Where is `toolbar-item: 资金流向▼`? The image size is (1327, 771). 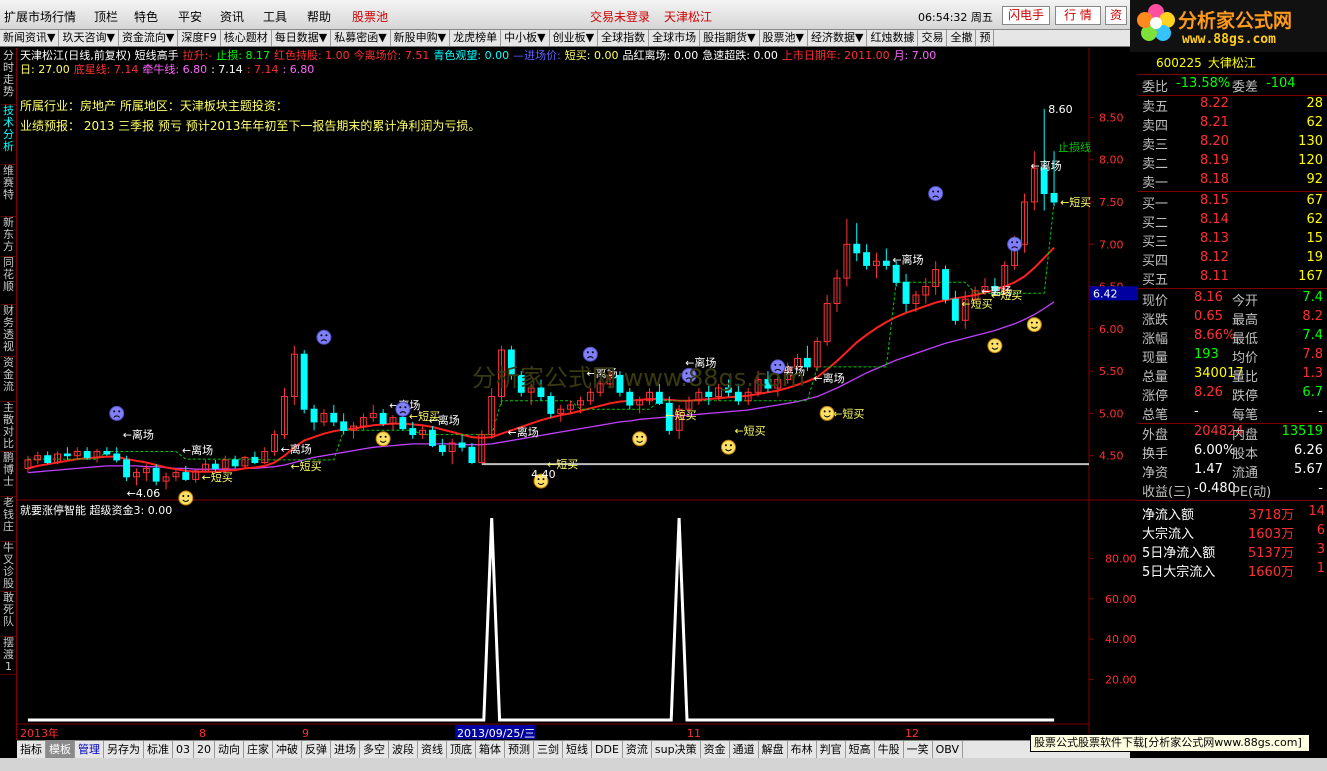 toolbar-item: 资金流向▼ is located at coordinates (149, 38).